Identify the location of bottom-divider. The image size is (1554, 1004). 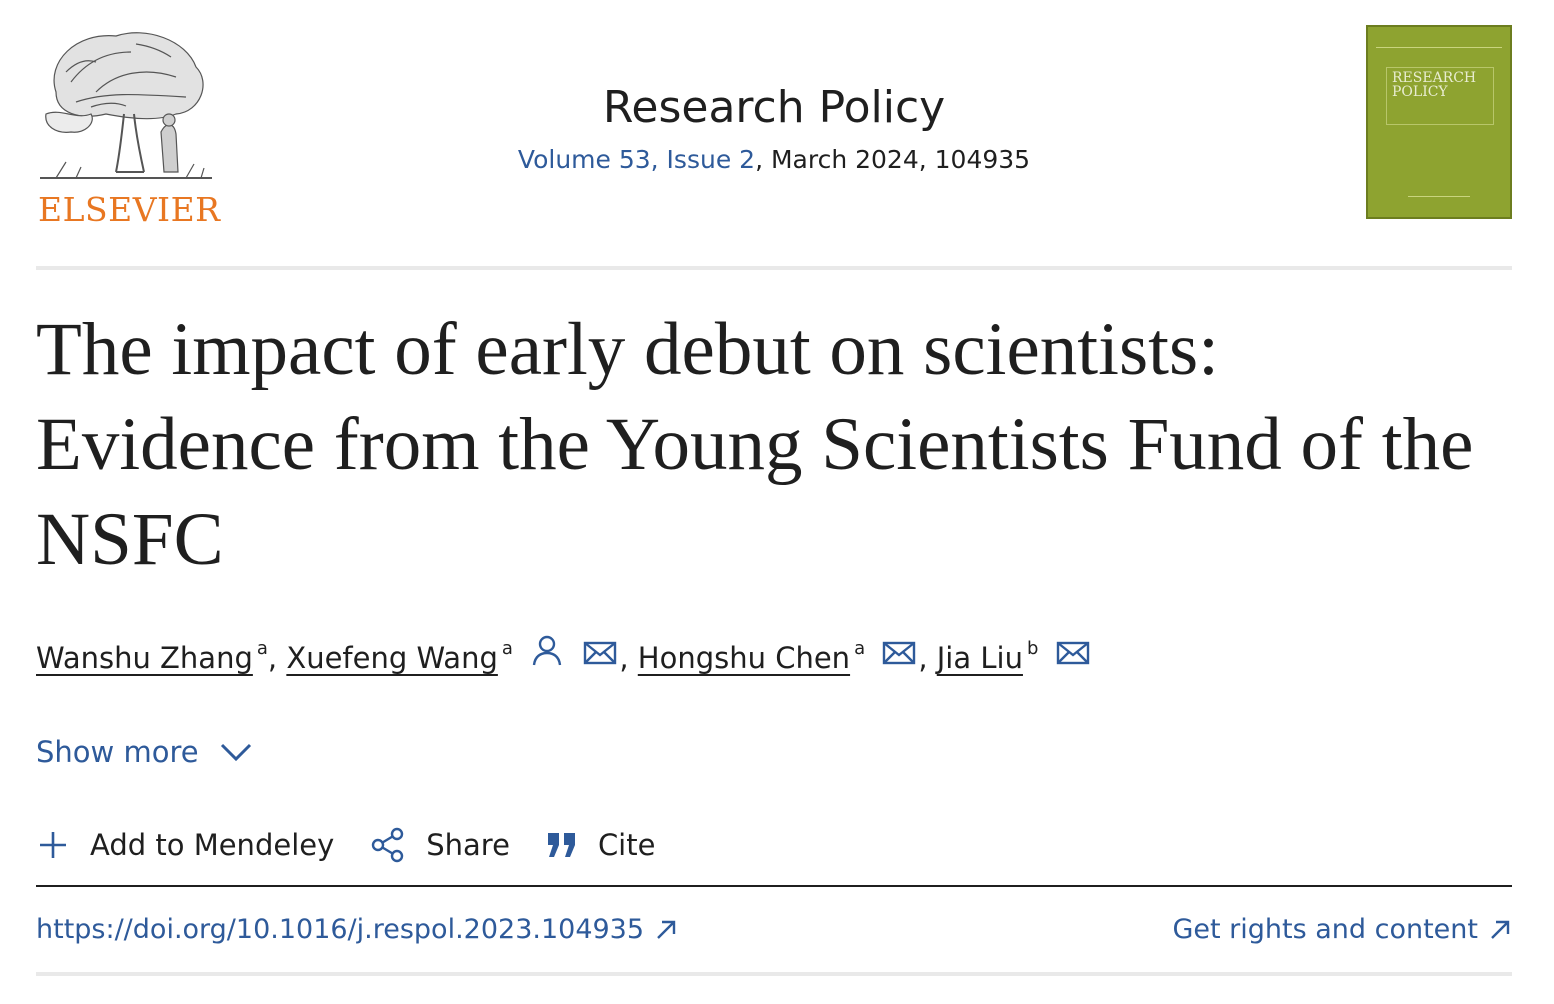
(774, 974).